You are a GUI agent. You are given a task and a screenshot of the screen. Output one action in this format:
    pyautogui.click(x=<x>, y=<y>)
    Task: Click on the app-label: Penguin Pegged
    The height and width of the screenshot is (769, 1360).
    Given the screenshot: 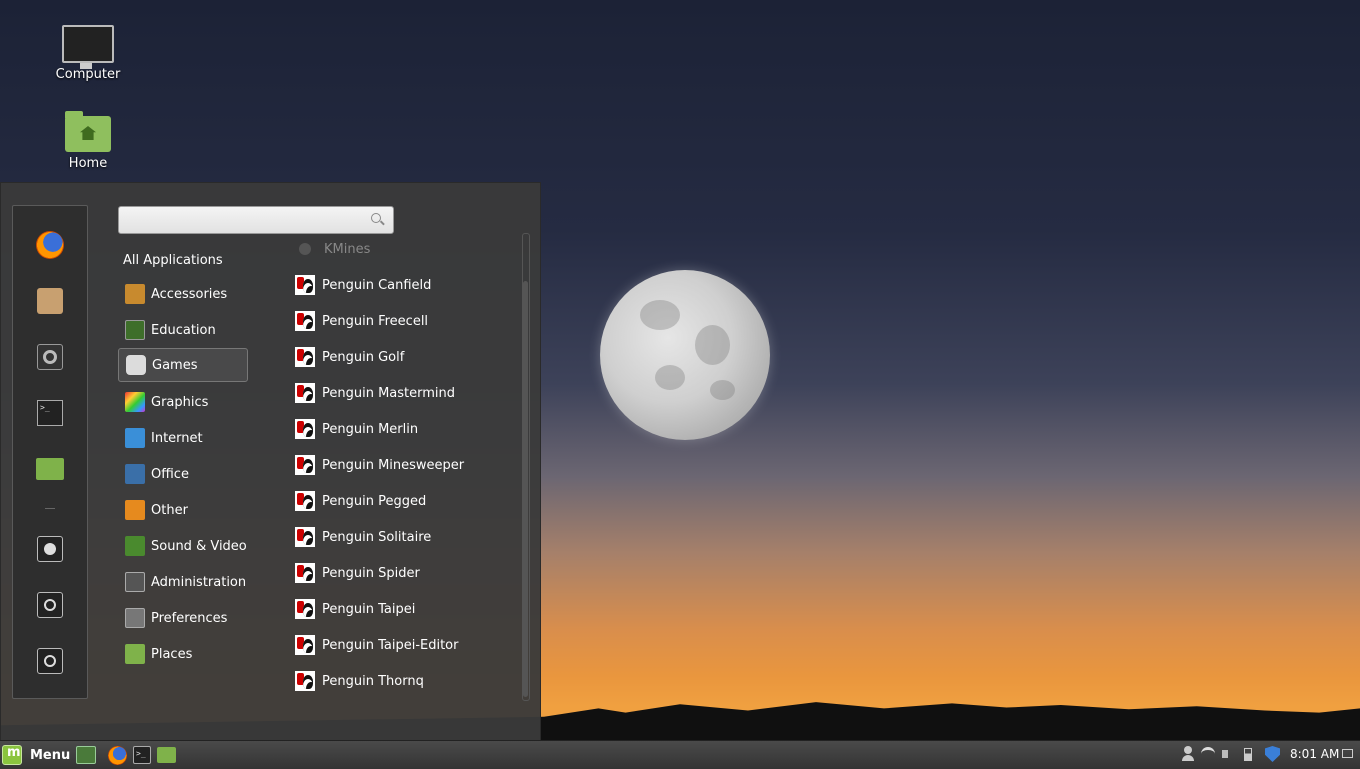 What is the action you would take?
    pyautogui.click(x=374, y=501)
    